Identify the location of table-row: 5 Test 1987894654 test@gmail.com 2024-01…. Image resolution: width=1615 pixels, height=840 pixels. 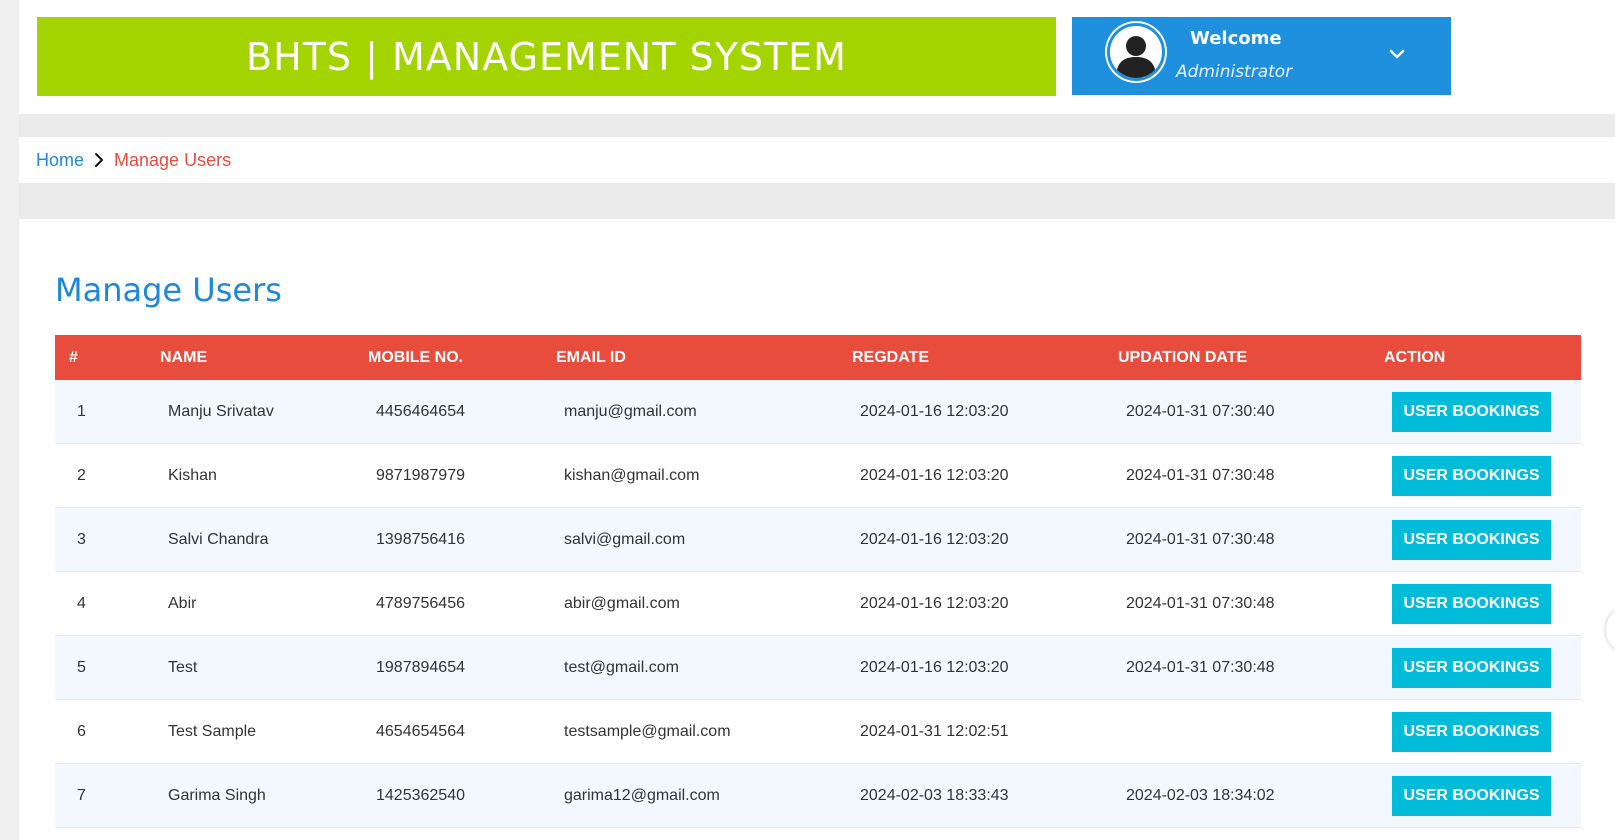
(818, 667).